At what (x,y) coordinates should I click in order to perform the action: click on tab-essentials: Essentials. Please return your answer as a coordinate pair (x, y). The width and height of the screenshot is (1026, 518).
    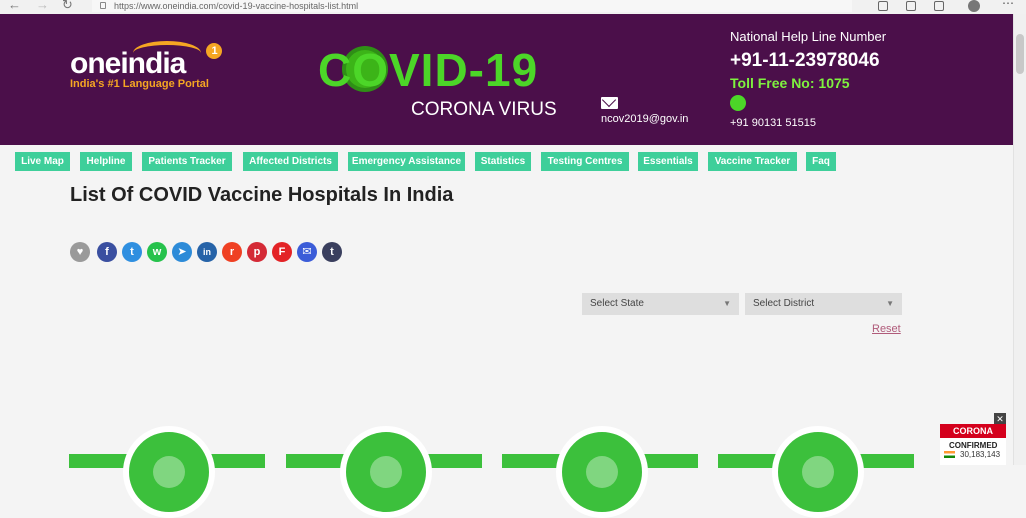
    Looking at the image, I should click on (668, 161).